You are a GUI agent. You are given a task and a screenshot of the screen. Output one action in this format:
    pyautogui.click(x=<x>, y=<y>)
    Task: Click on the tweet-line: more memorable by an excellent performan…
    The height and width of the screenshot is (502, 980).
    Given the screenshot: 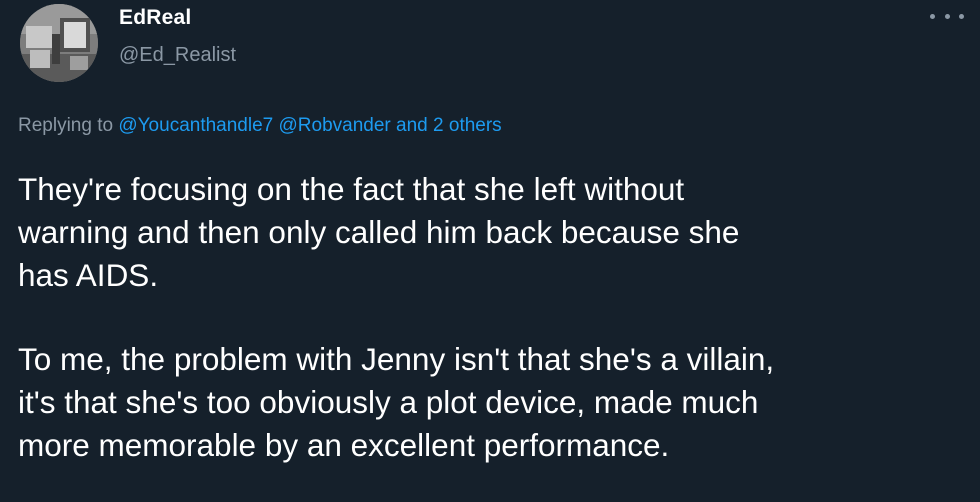 What is the action you would take?
    pyautogui.click(x=344, y=445)
    